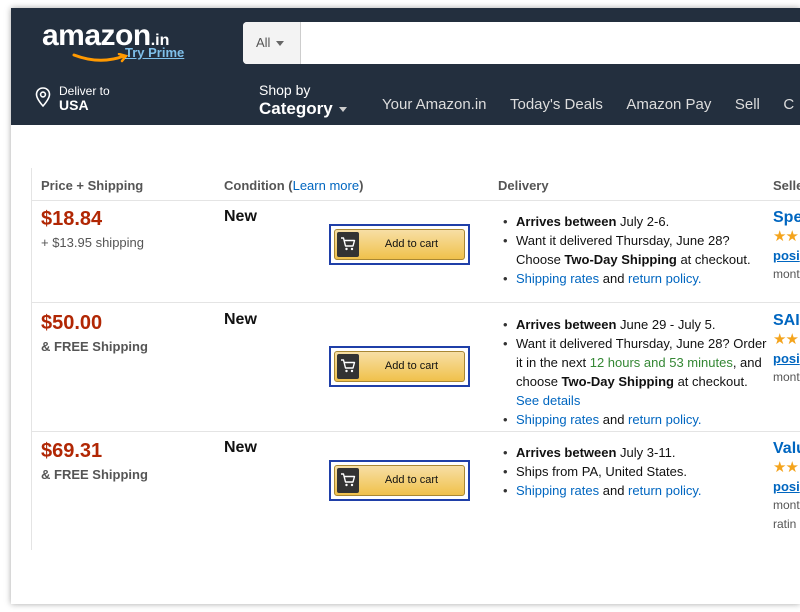 This screenshot has height=612, width=800. What do you see at coordinates (668, 104) in the screenshot?
I see `nav-link-amazon-pay: Amazon Pay` at bounding box center [668, 104].